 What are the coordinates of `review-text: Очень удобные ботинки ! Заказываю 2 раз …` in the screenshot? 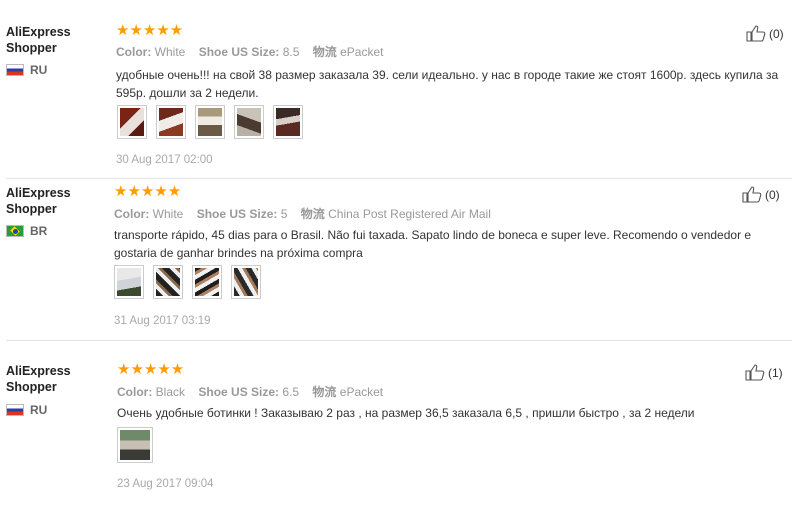 It's located at (406, 413).